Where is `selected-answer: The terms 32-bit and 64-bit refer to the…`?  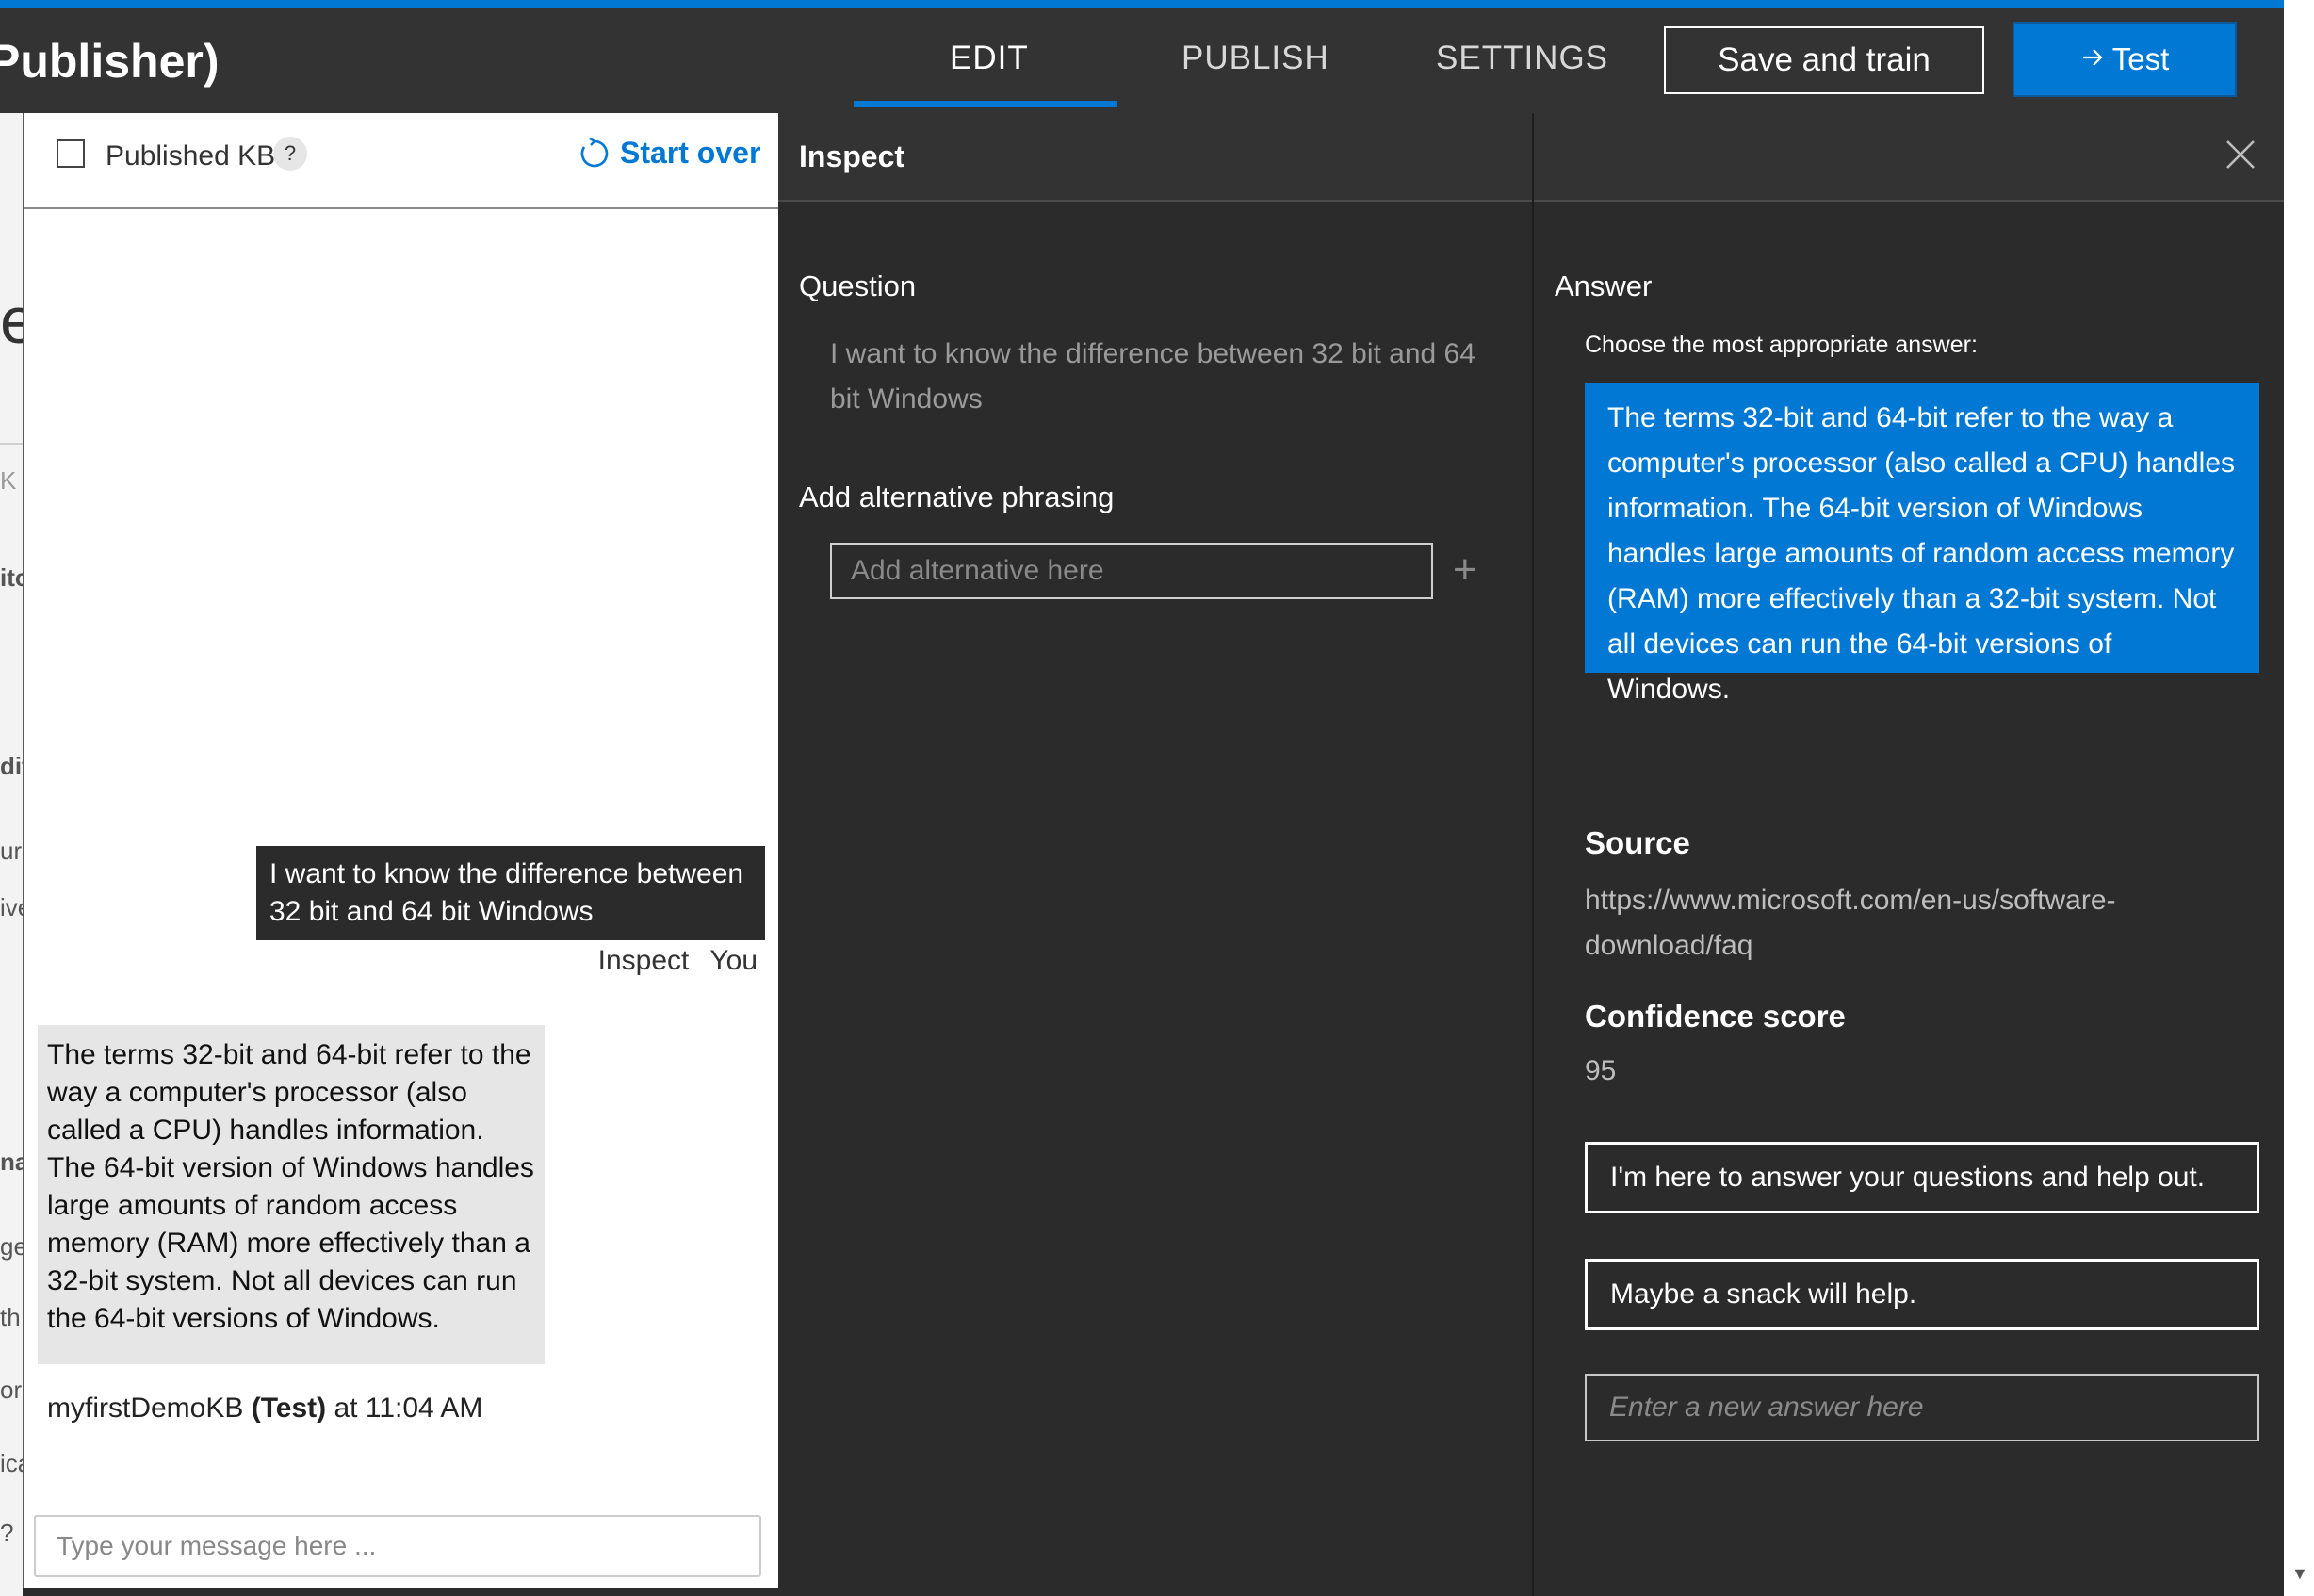 selected-answer: The terms 32-bit and 64-bit refer to the… is located at coordinates (1922, 544).